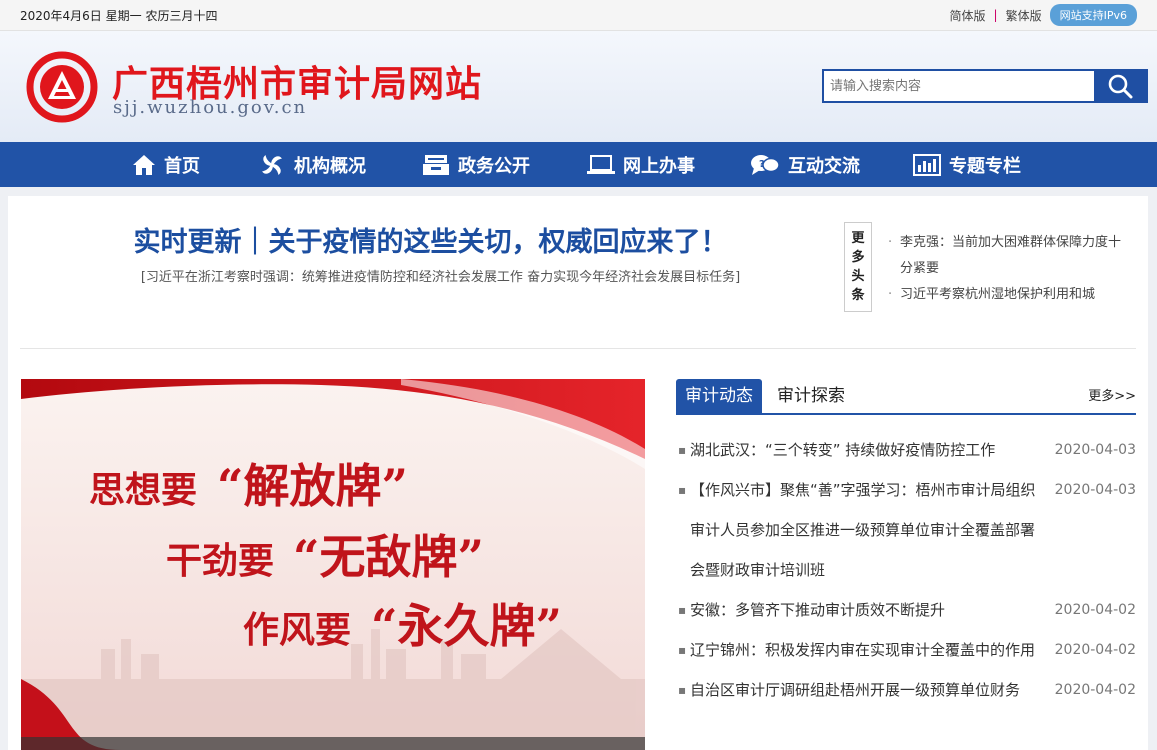  I want to click on home-icon, so click(144, 164).